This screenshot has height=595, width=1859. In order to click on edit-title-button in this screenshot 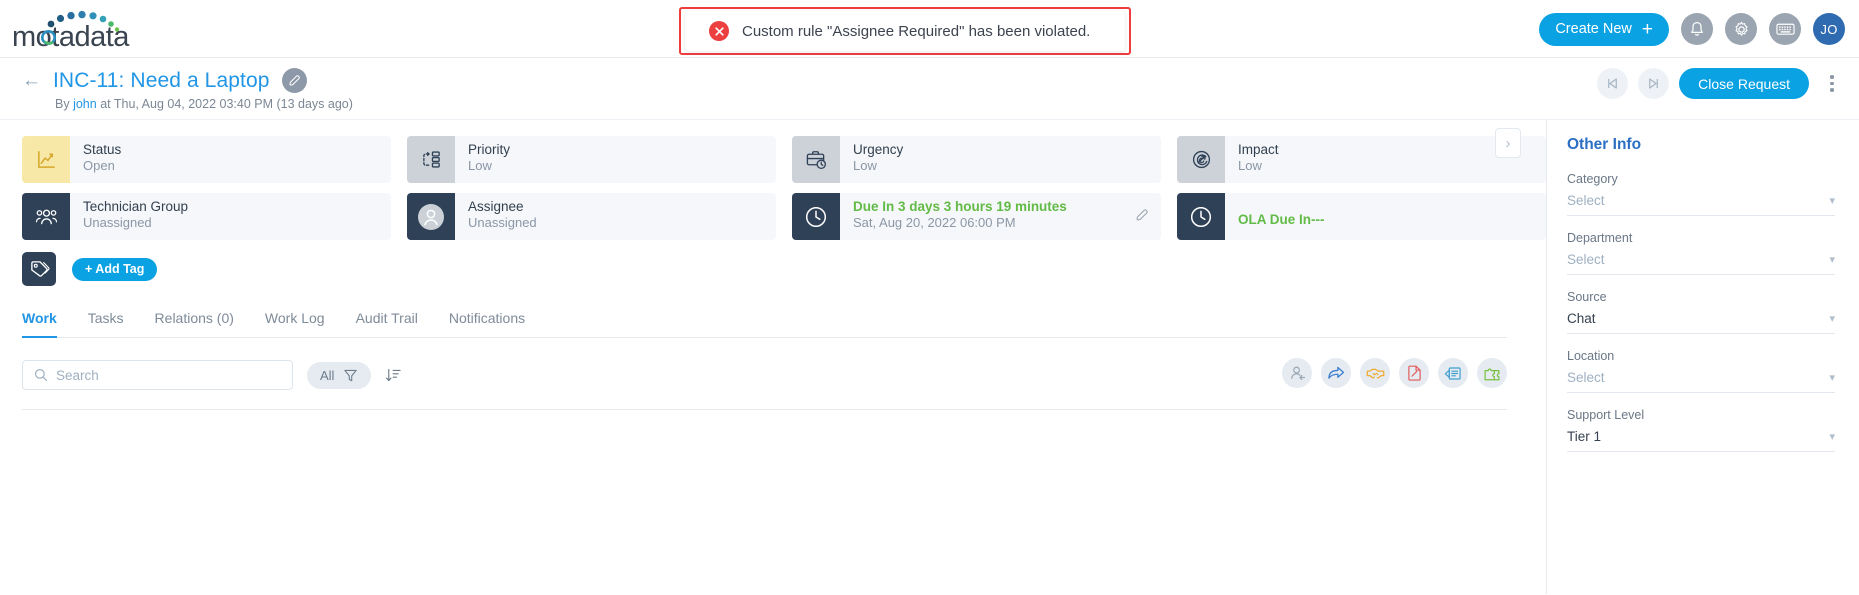, I will do `click(294, 80)`.